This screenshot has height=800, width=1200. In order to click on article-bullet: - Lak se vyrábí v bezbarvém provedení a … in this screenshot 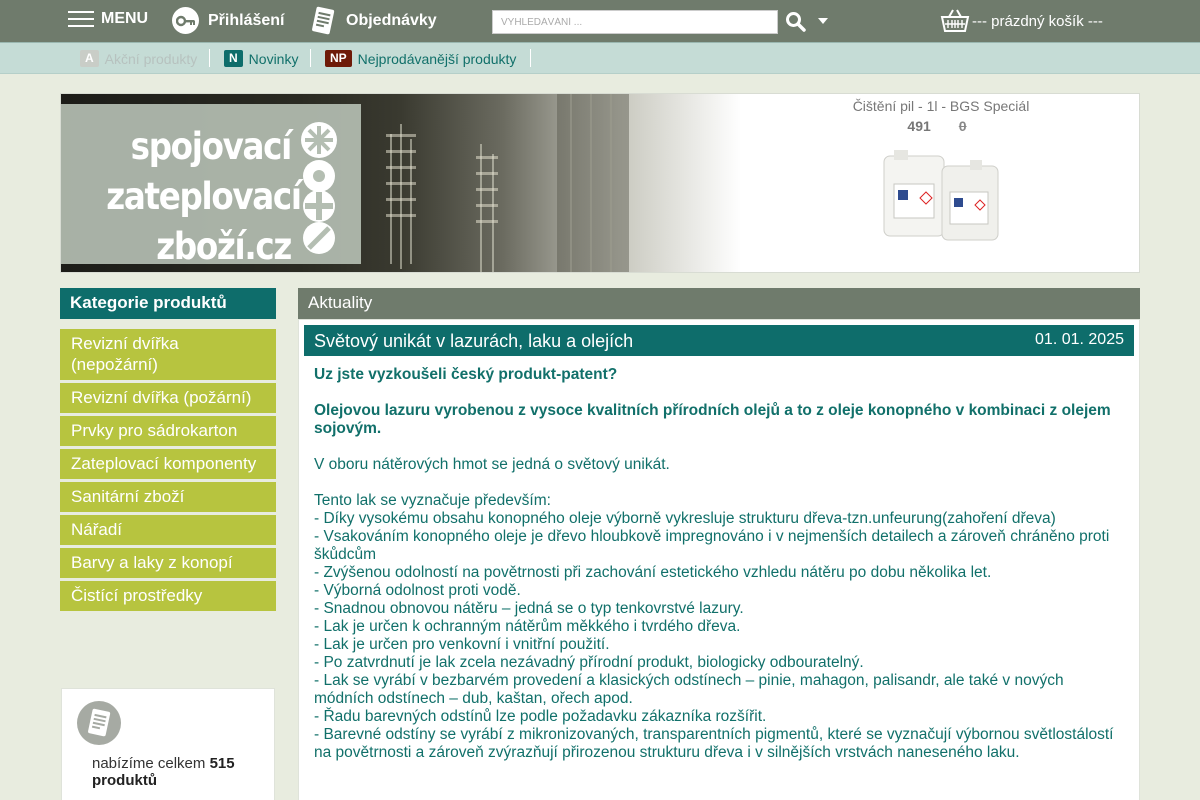, I will do `click(689, 689)`.